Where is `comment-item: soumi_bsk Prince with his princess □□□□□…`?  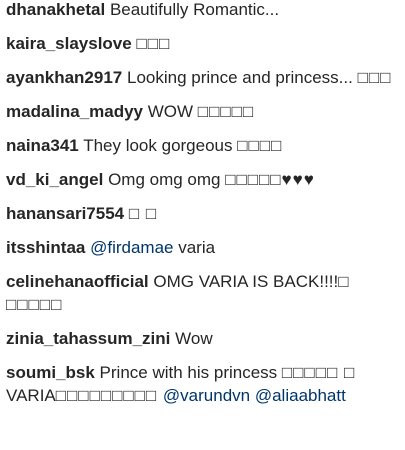
comment-item: soumi_bsk Prince with his princess □□□□□… is located at coordinates (202, 384).